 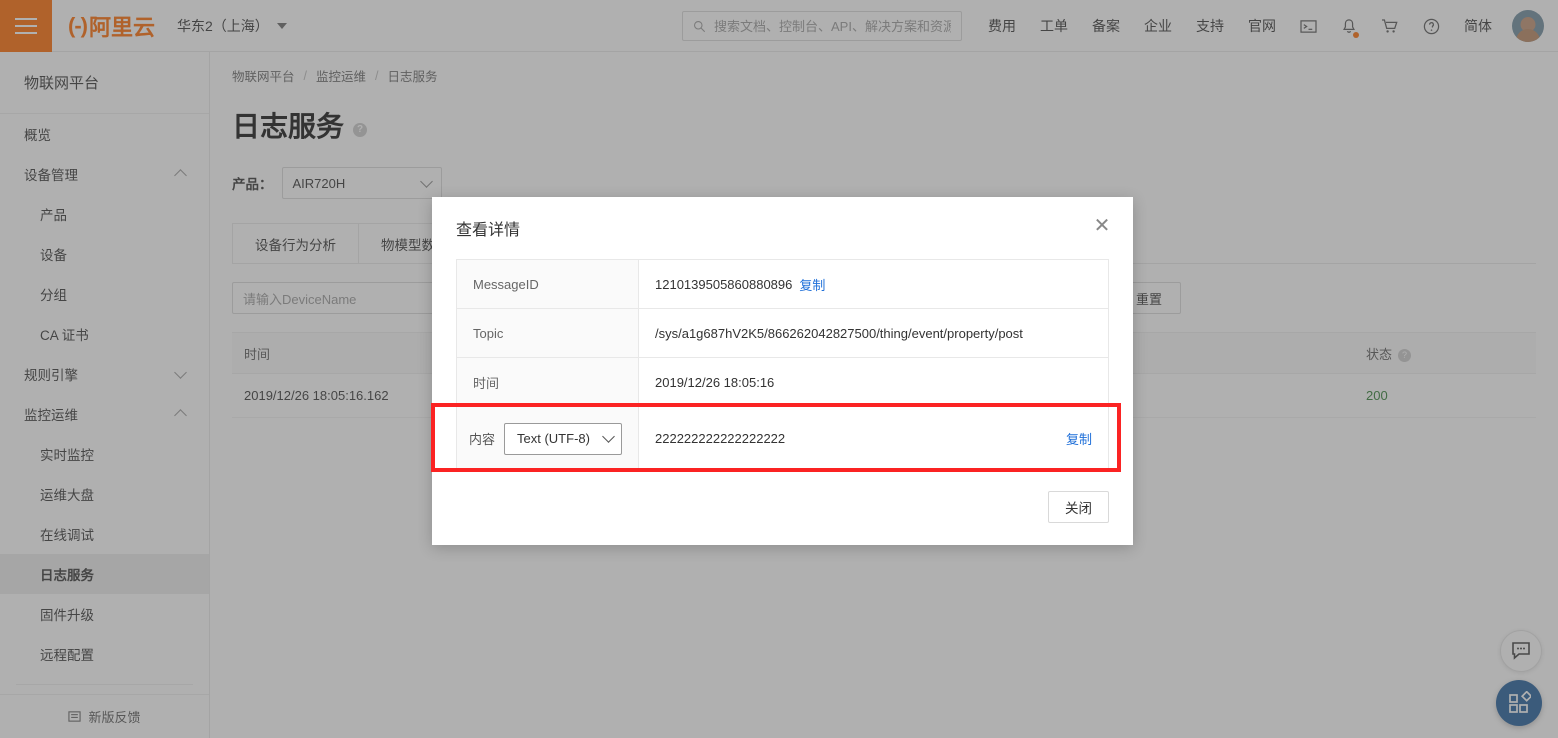 What do you see at coordinates (553, 438) in the screenshot?
I see `encoding-select-value: Text (UTF-8)` at bounding box center [553, 438].